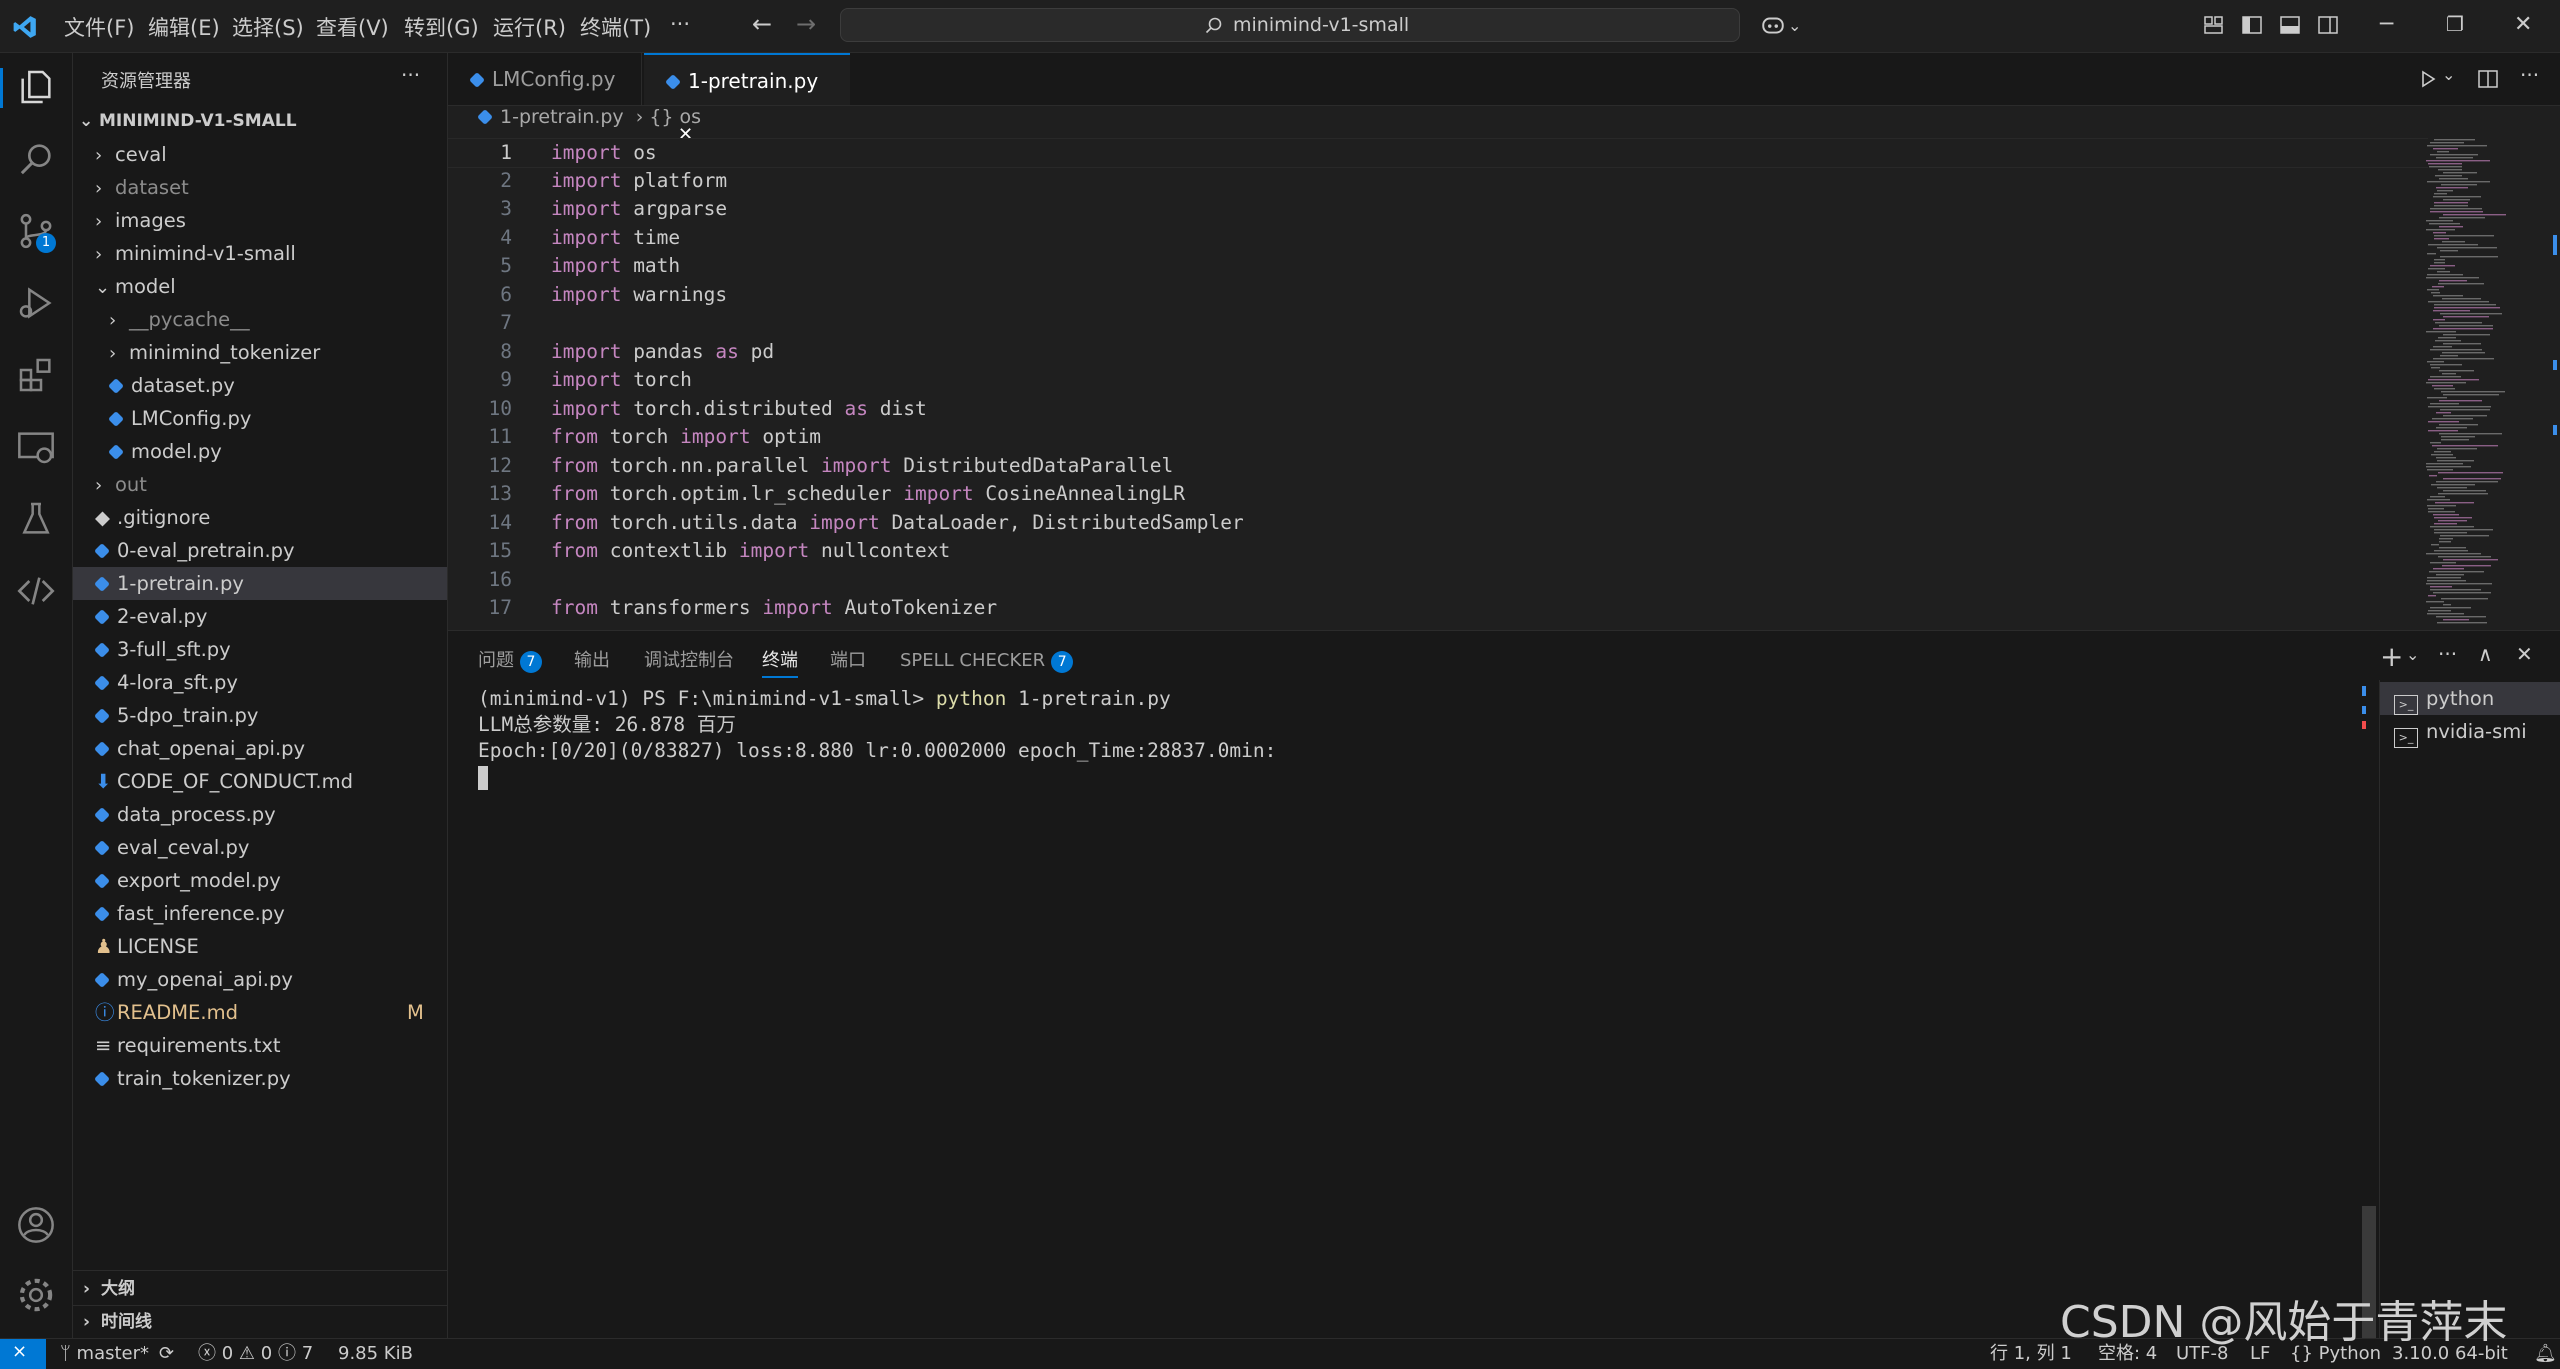  Describe the element at coordinates (260, 946) in the screenshot. I see `file-tree-item: ♟ LICENSE` at that location.